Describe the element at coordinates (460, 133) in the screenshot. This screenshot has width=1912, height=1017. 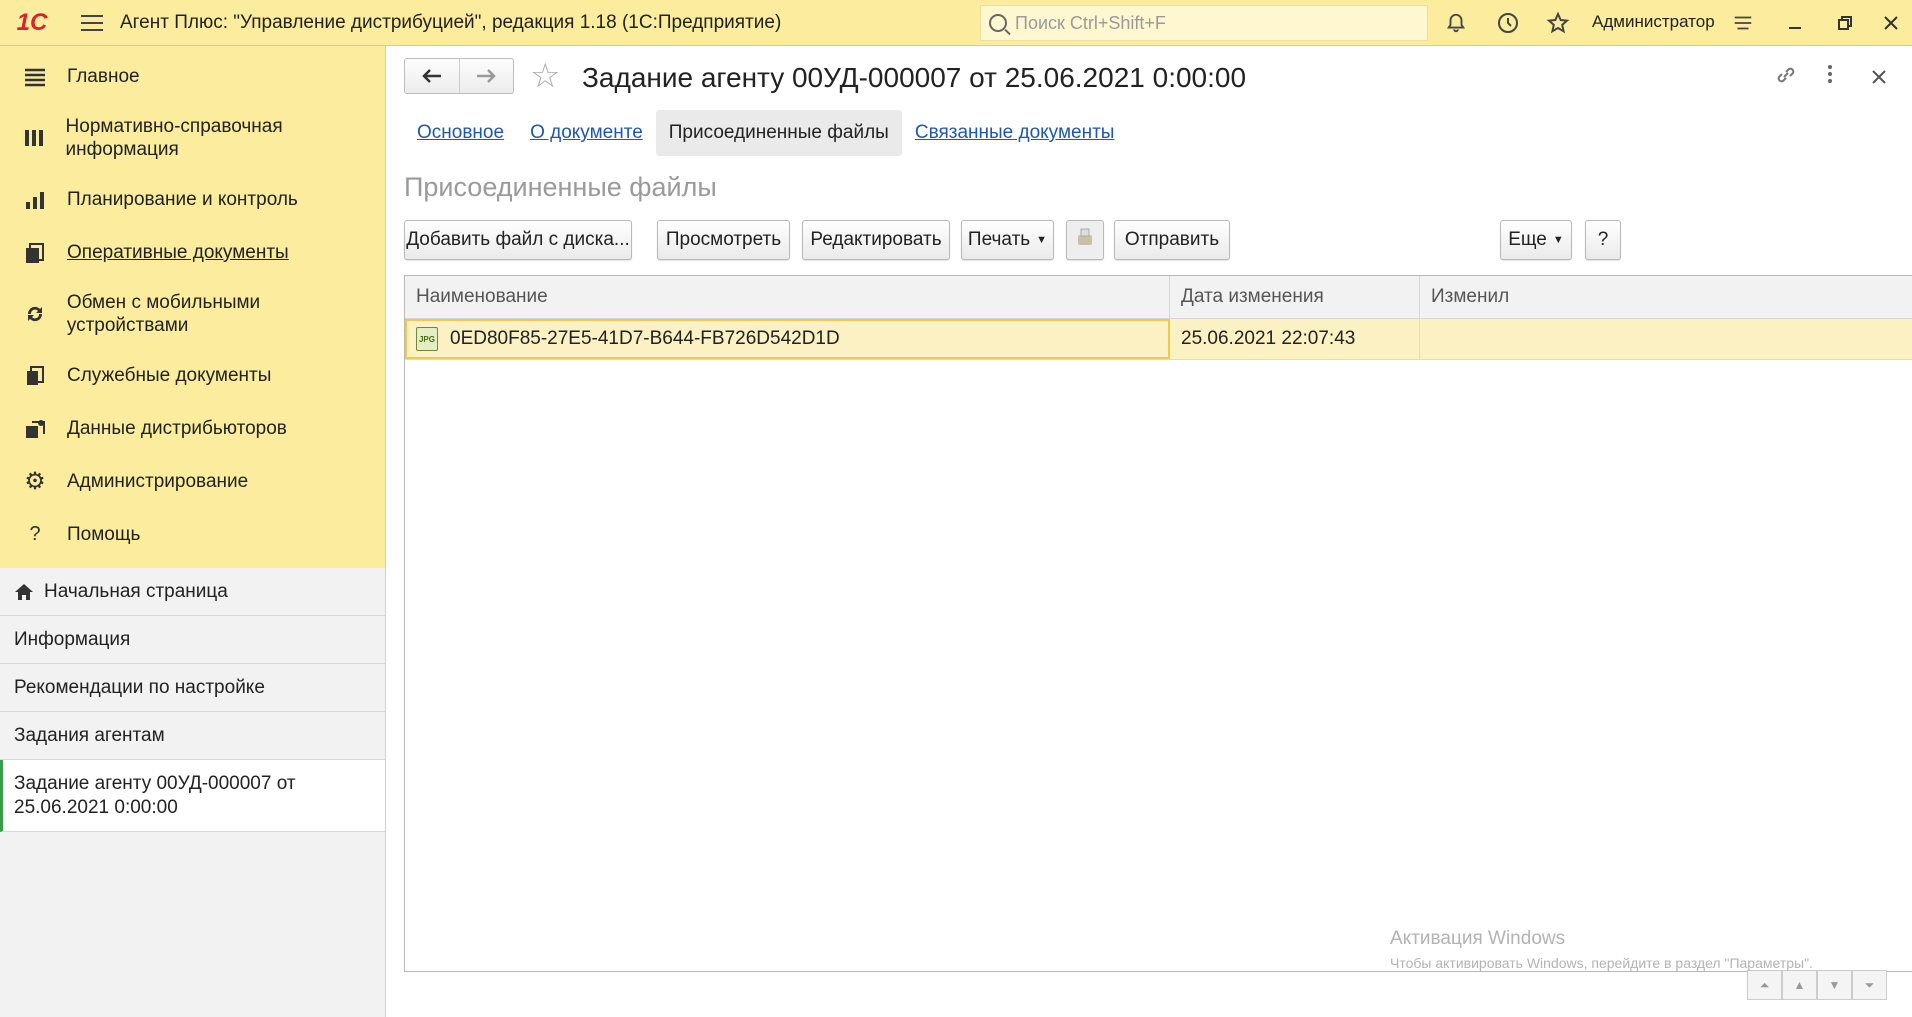
I see `tab-main: Основное` at that location.